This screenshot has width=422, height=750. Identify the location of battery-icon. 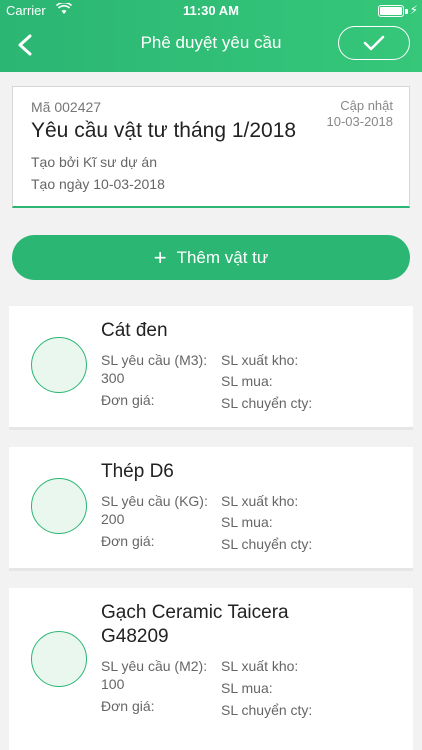
(391, 11).